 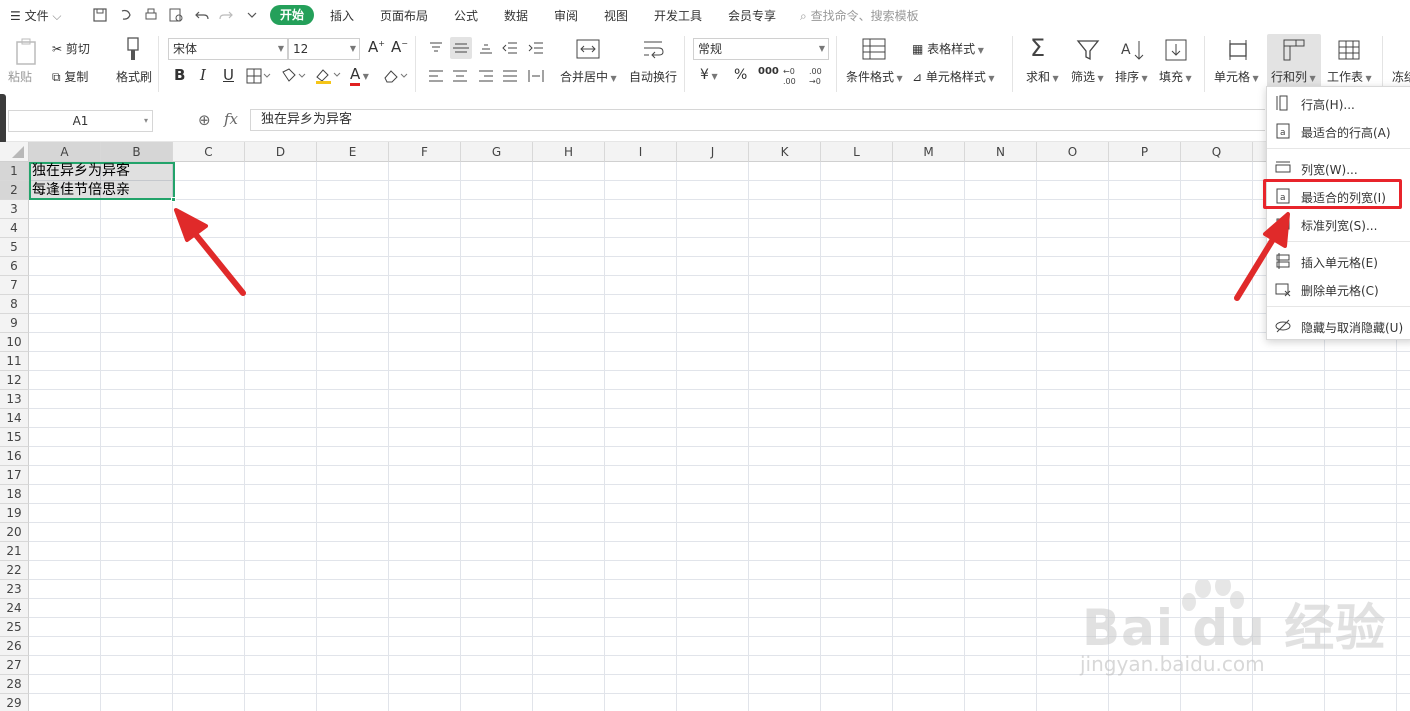 What do you see at coordinates (1293, 76) in the screenshot?
I see `row-col-button: 行和列 ▼` at bounding box center [1293, 76].